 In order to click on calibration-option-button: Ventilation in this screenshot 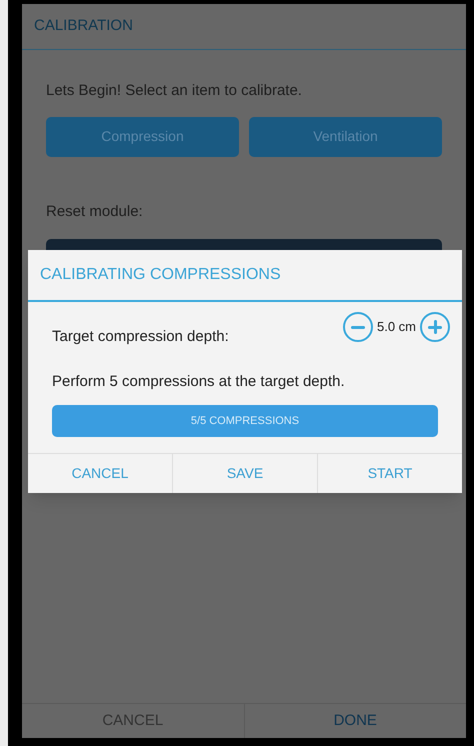, I will do `click(345, 136)`.